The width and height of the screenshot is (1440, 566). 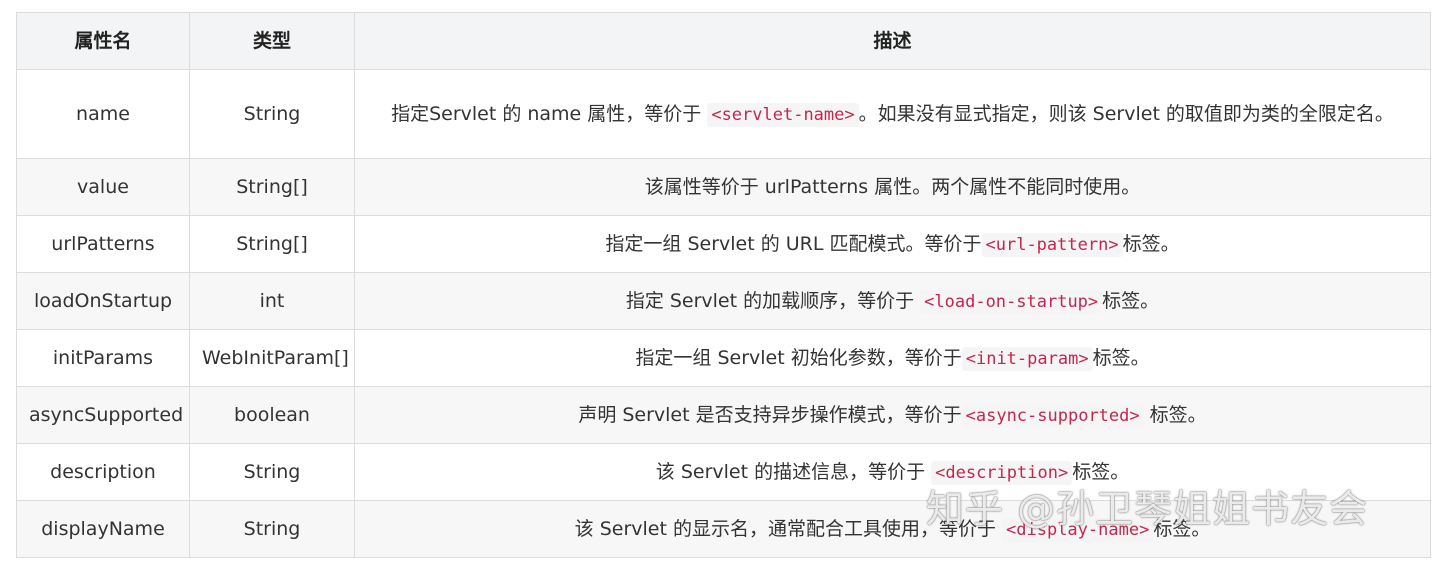 I want to click on cell-attribute-name: displayName, so click(x=103, y=529).